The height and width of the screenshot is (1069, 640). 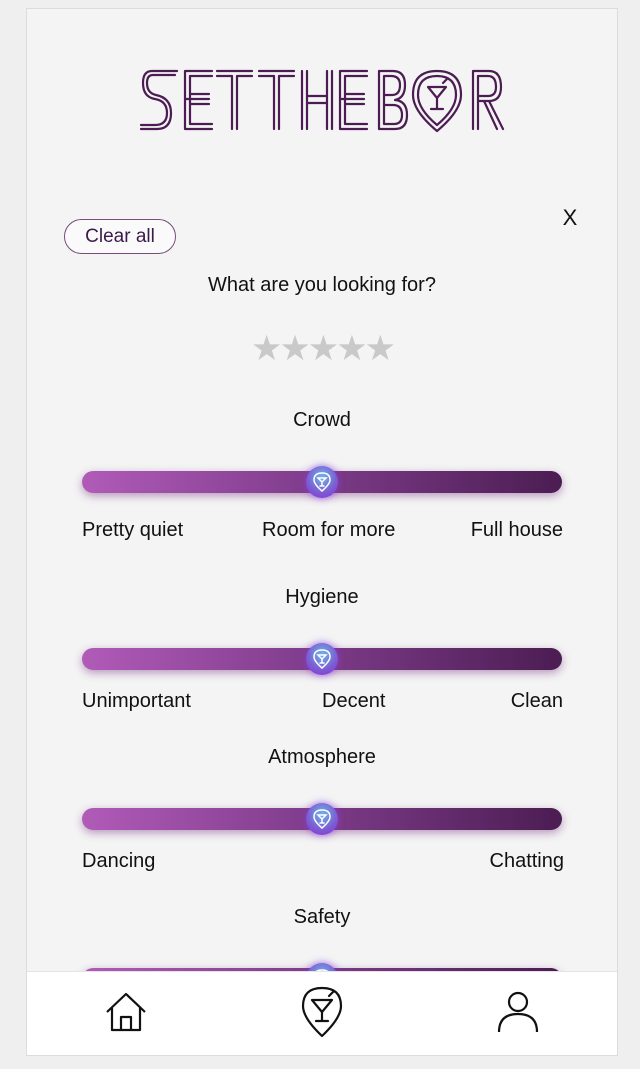 What do you see at coordinates (351, 348) in the screenshot?
I see `star-4: ★` at bounding box center [351, 348].